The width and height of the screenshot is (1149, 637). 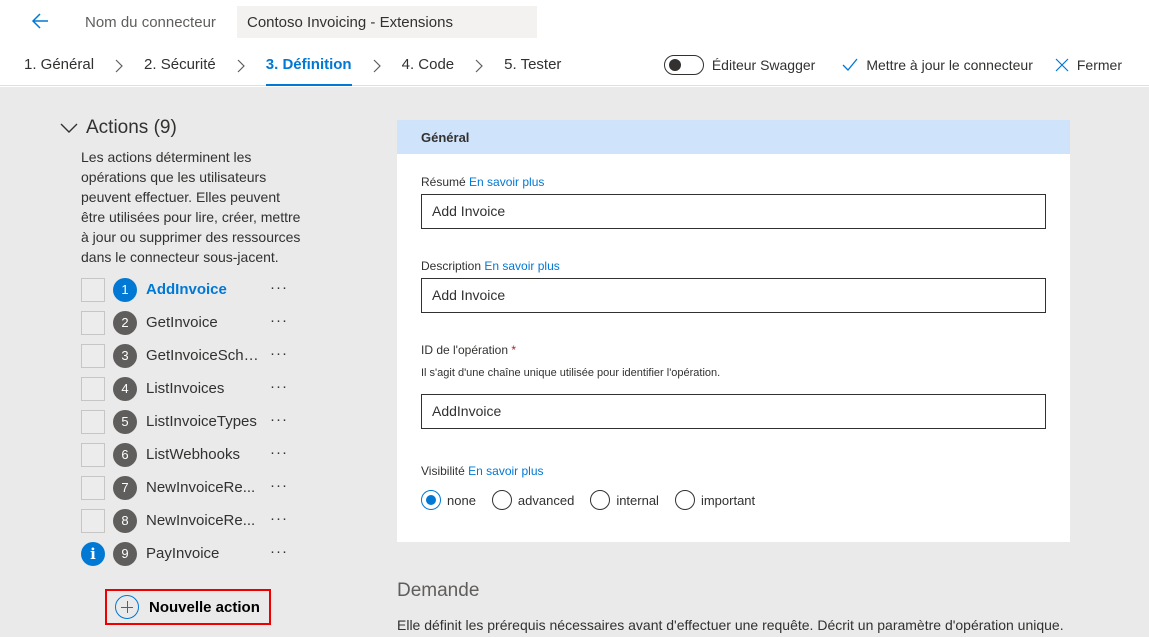 I want to click on visibility-option-advanced: advanced, so click(x=533, y=500).